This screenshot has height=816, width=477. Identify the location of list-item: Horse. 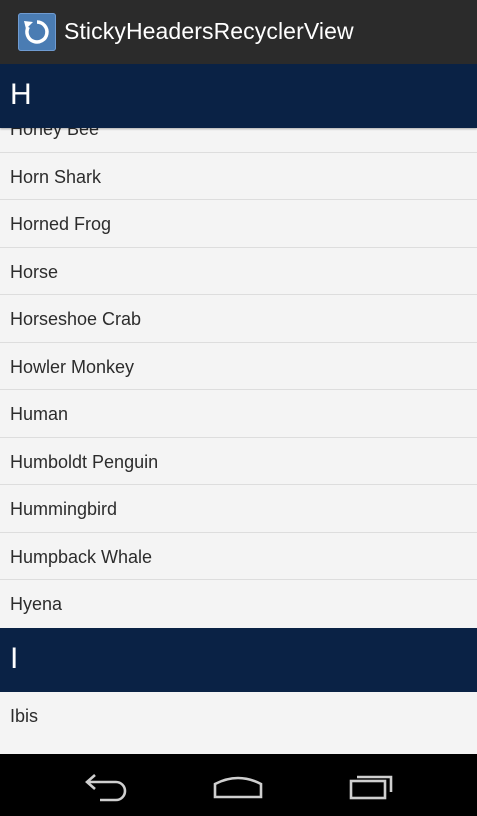
(238, 271).